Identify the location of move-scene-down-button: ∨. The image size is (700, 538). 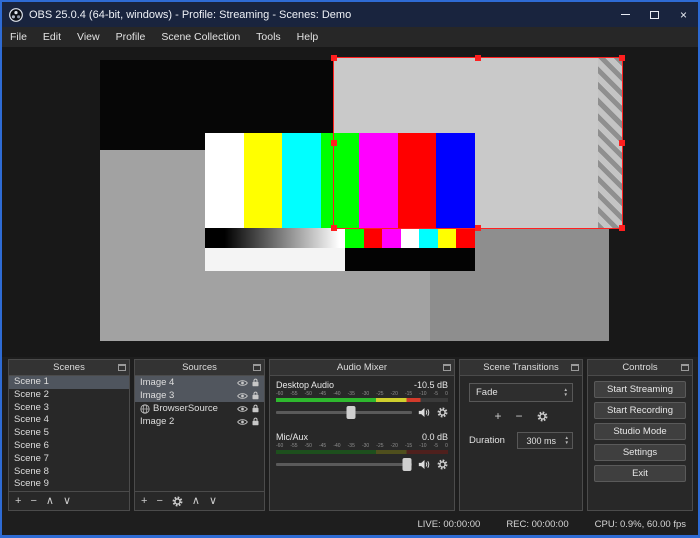
(67, 501).